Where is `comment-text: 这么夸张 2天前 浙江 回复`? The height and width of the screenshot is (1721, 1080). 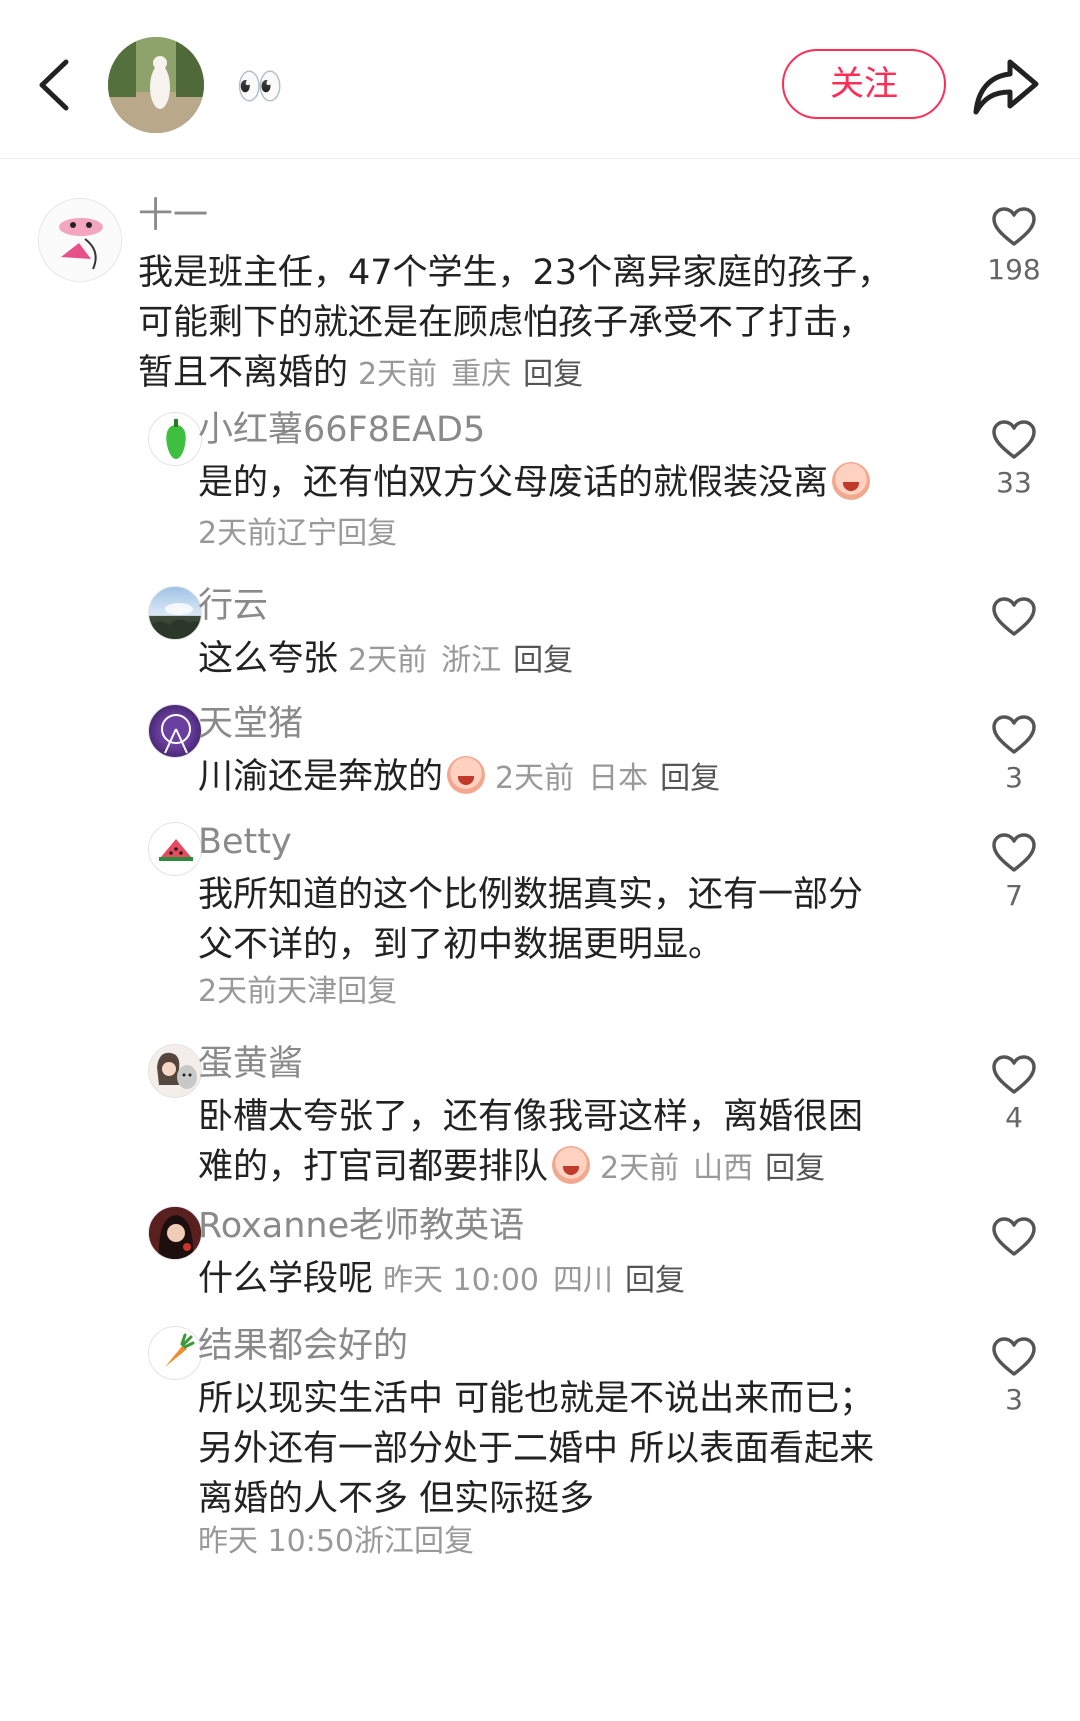
comment-text: 这么夸张 2天前 浙江 回复 is located at coordinates (588, 660).